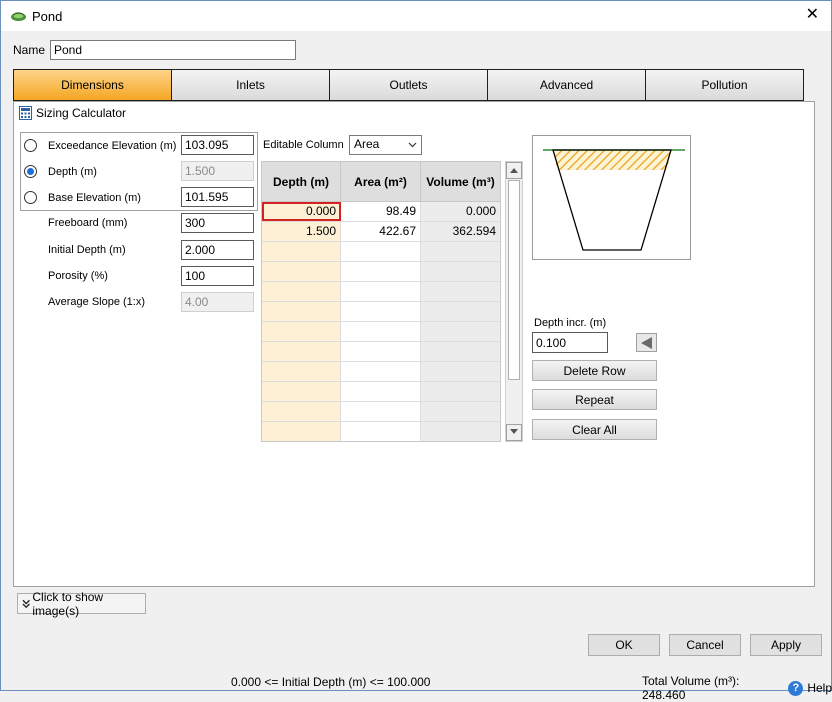 The image size is (832, 702). What do you see at coordinates (18, 16) in the screenshot?
I see `pond-app-icon` at bounding box center [18, 16].